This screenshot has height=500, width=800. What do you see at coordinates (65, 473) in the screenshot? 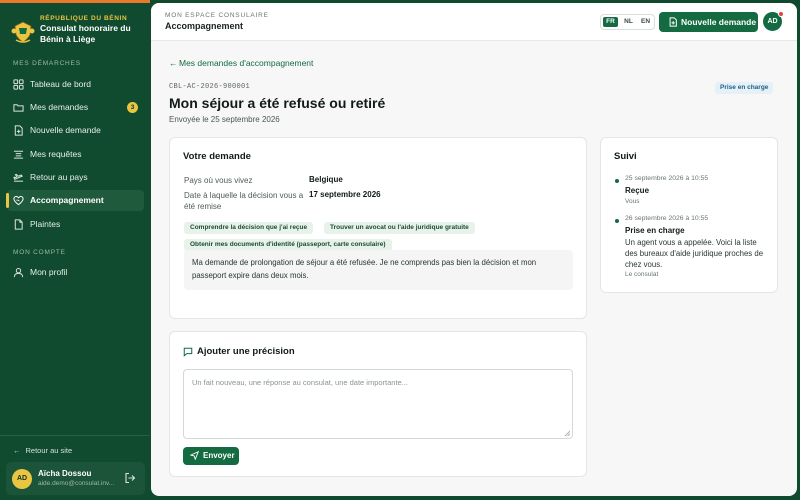
I see `user-name: Aïcha Dossou` at bounding box center [65, 473].